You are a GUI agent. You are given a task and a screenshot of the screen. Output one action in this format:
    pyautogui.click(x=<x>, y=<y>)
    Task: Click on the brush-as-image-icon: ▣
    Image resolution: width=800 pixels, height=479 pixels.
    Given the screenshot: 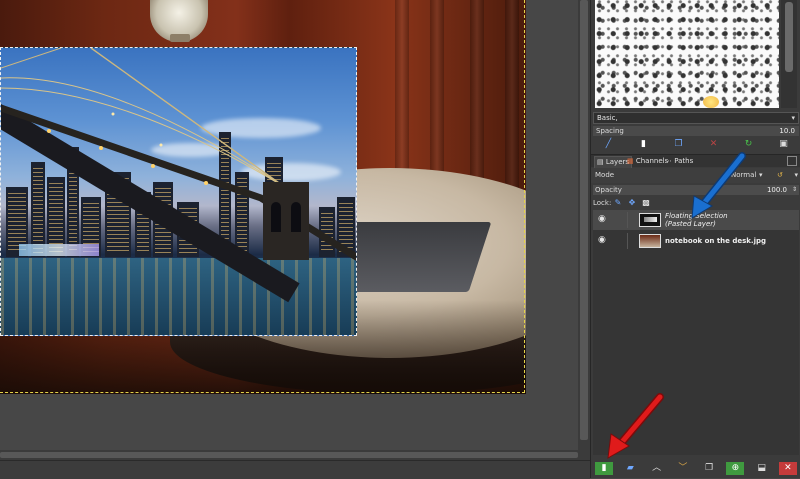 What is the action you would take?
    pyautogui.click(x=784, y=144)
    